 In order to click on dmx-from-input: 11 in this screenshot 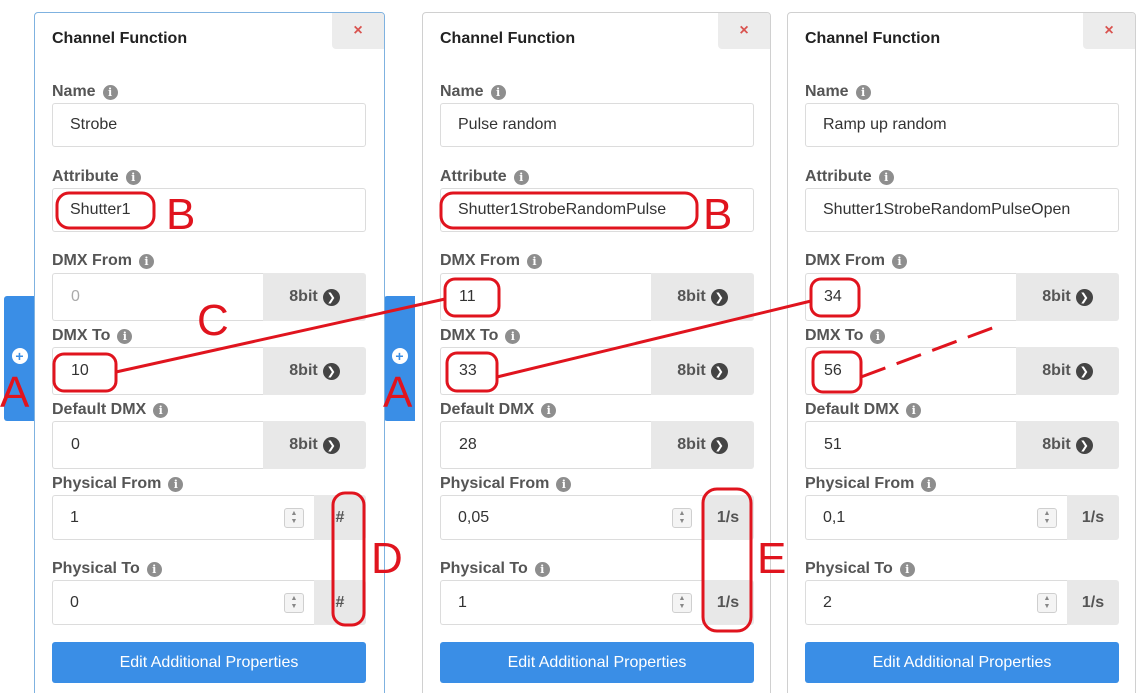, I will do `click(546, 297)`.